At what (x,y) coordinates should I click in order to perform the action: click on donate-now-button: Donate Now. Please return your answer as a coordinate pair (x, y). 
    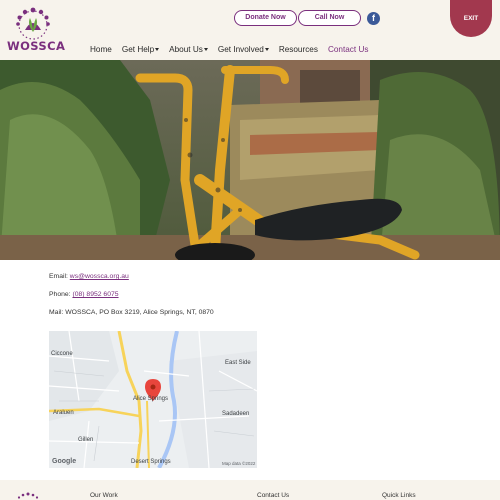
    Looking at the image, I should click on (265, 18).